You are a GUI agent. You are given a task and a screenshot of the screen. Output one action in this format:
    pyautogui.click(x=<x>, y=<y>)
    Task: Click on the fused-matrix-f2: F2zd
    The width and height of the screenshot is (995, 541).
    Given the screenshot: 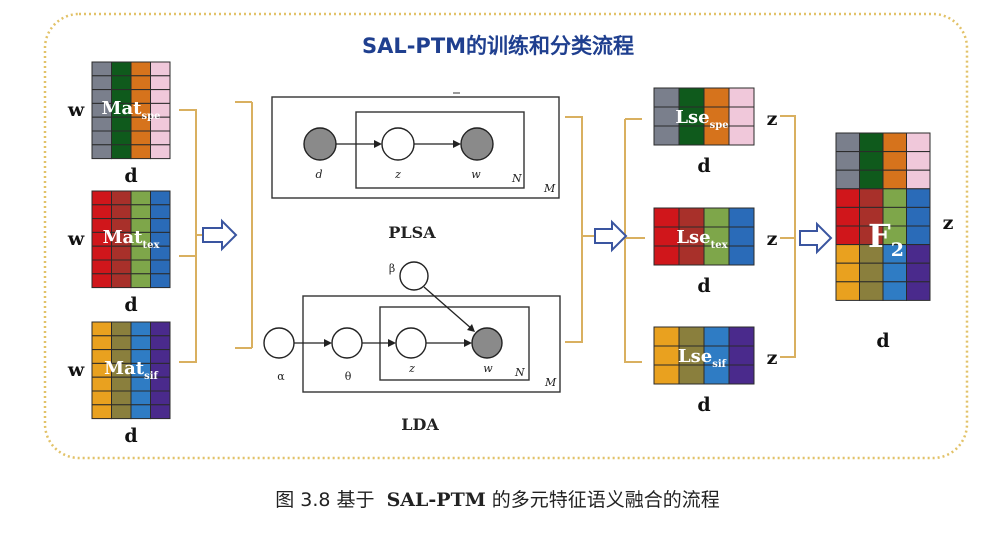 What is the action you would take?
    pyautogui.click(x=894, y=242)
    